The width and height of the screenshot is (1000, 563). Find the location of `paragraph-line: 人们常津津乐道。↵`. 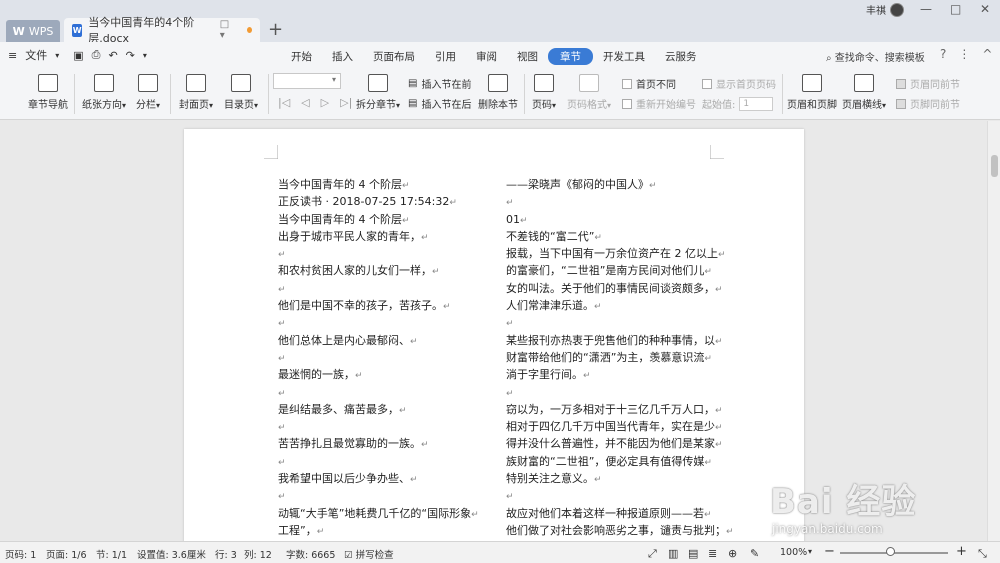

paragraph-line: 人们常津津乐道。↵ is located at coordinates (620, 306).